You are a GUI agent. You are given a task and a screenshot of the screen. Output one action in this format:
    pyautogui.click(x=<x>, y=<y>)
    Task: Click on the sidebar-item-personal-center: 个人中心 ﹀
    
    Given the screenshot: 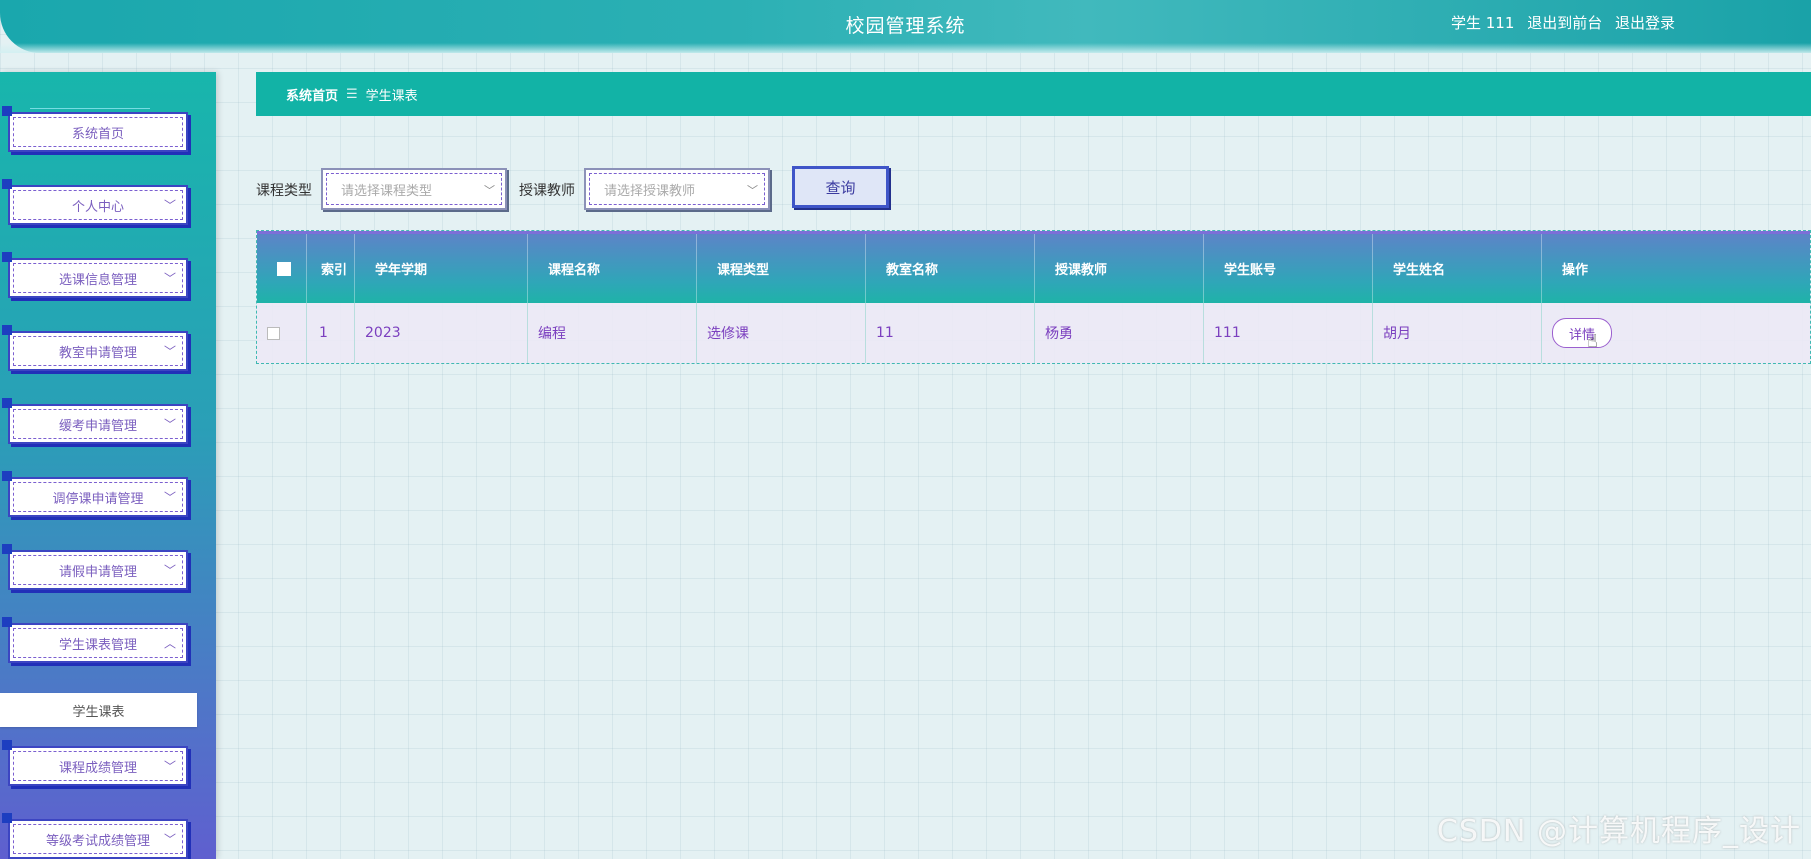 What is the action you would take?
    pyautogui.click(x=95, y=202)
    